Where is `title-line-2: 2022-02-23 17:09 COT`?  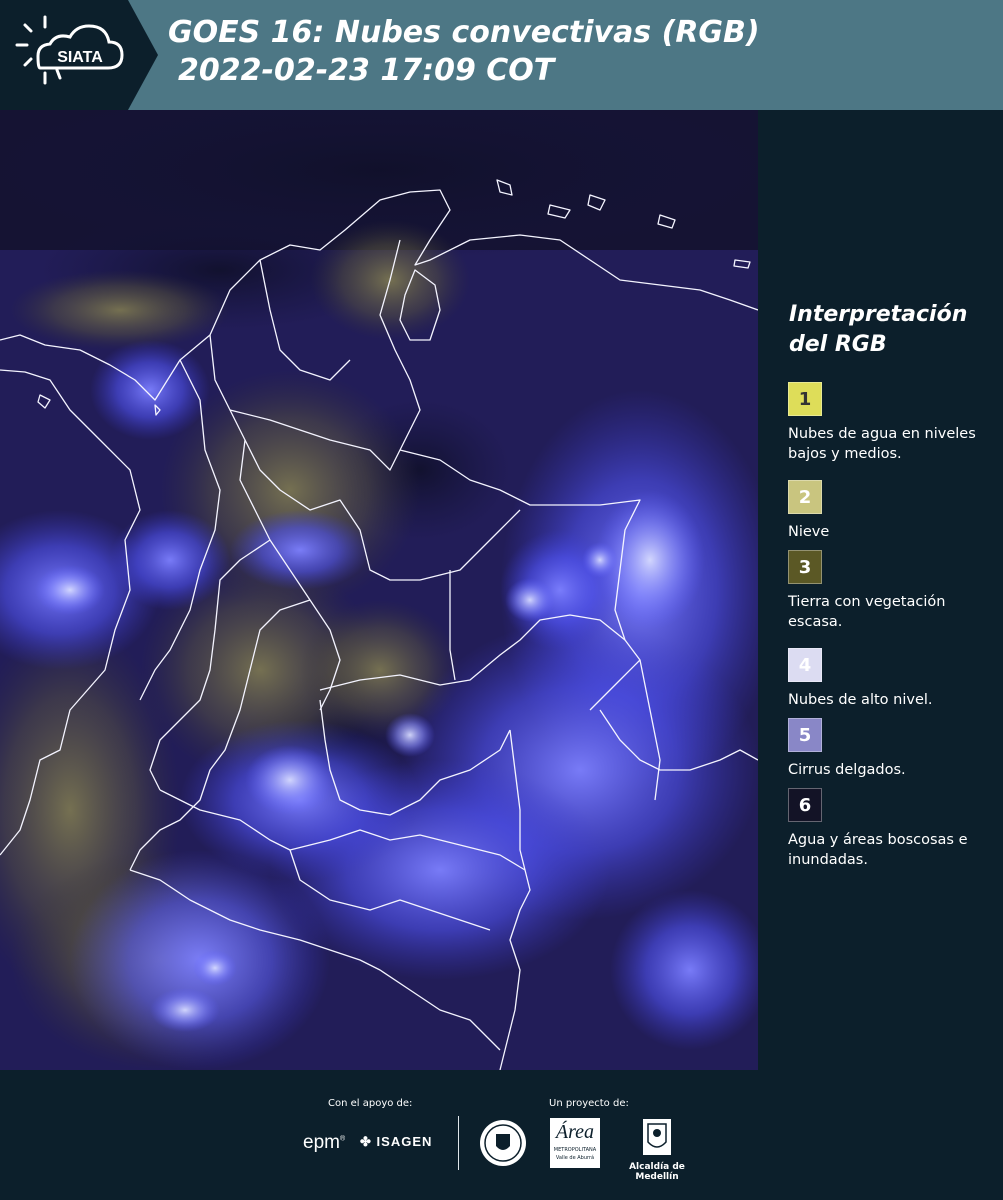 title-line-2: 2022-02-23 17:09 COT is located at coordinates (366, 70).